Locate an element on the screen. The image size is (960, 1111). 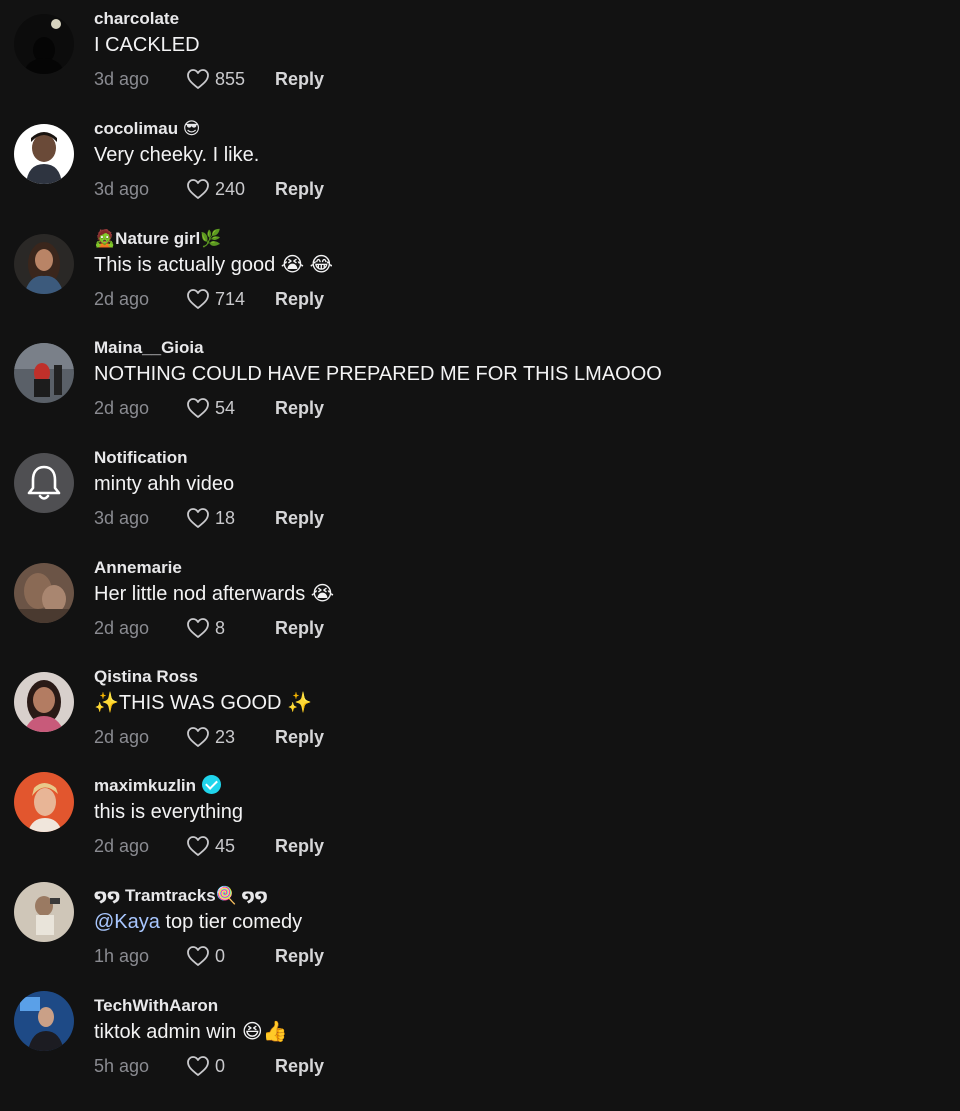
comment-text: tiktok admin win 😆👍 is located at coordinates (191, 1032).